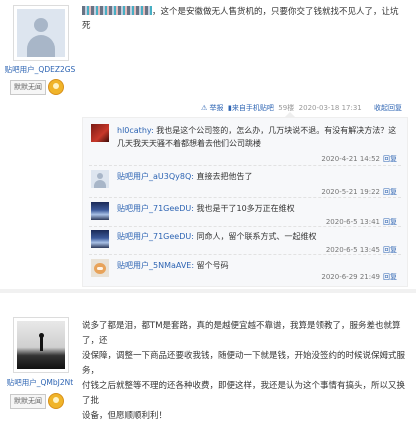  I want to click on comment-time: 2020-6-29 21:49 回复, so click(359, 277).